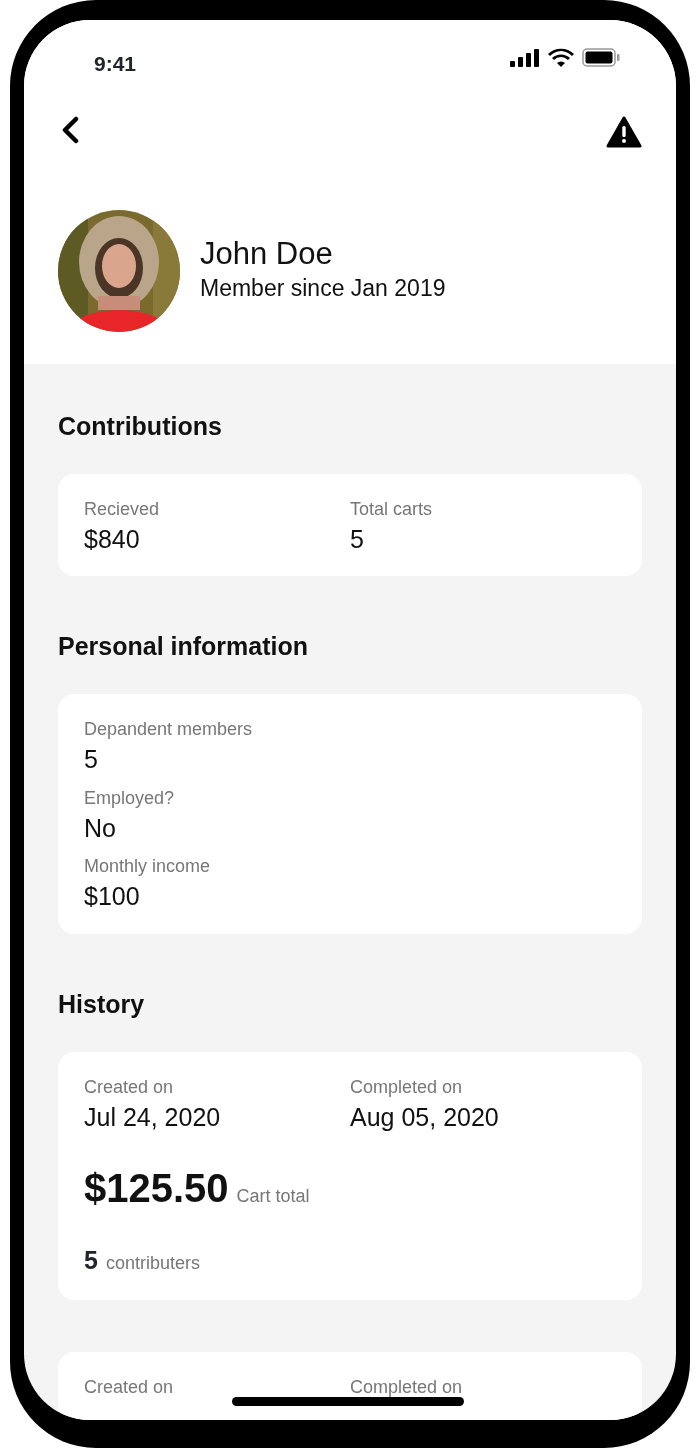 The image size is (700, 1450). What do you see at coordinates (425, 1117) in the screenshot?
I see `field-value: Aug 05, 2020` at bounding box center [425, 1117].